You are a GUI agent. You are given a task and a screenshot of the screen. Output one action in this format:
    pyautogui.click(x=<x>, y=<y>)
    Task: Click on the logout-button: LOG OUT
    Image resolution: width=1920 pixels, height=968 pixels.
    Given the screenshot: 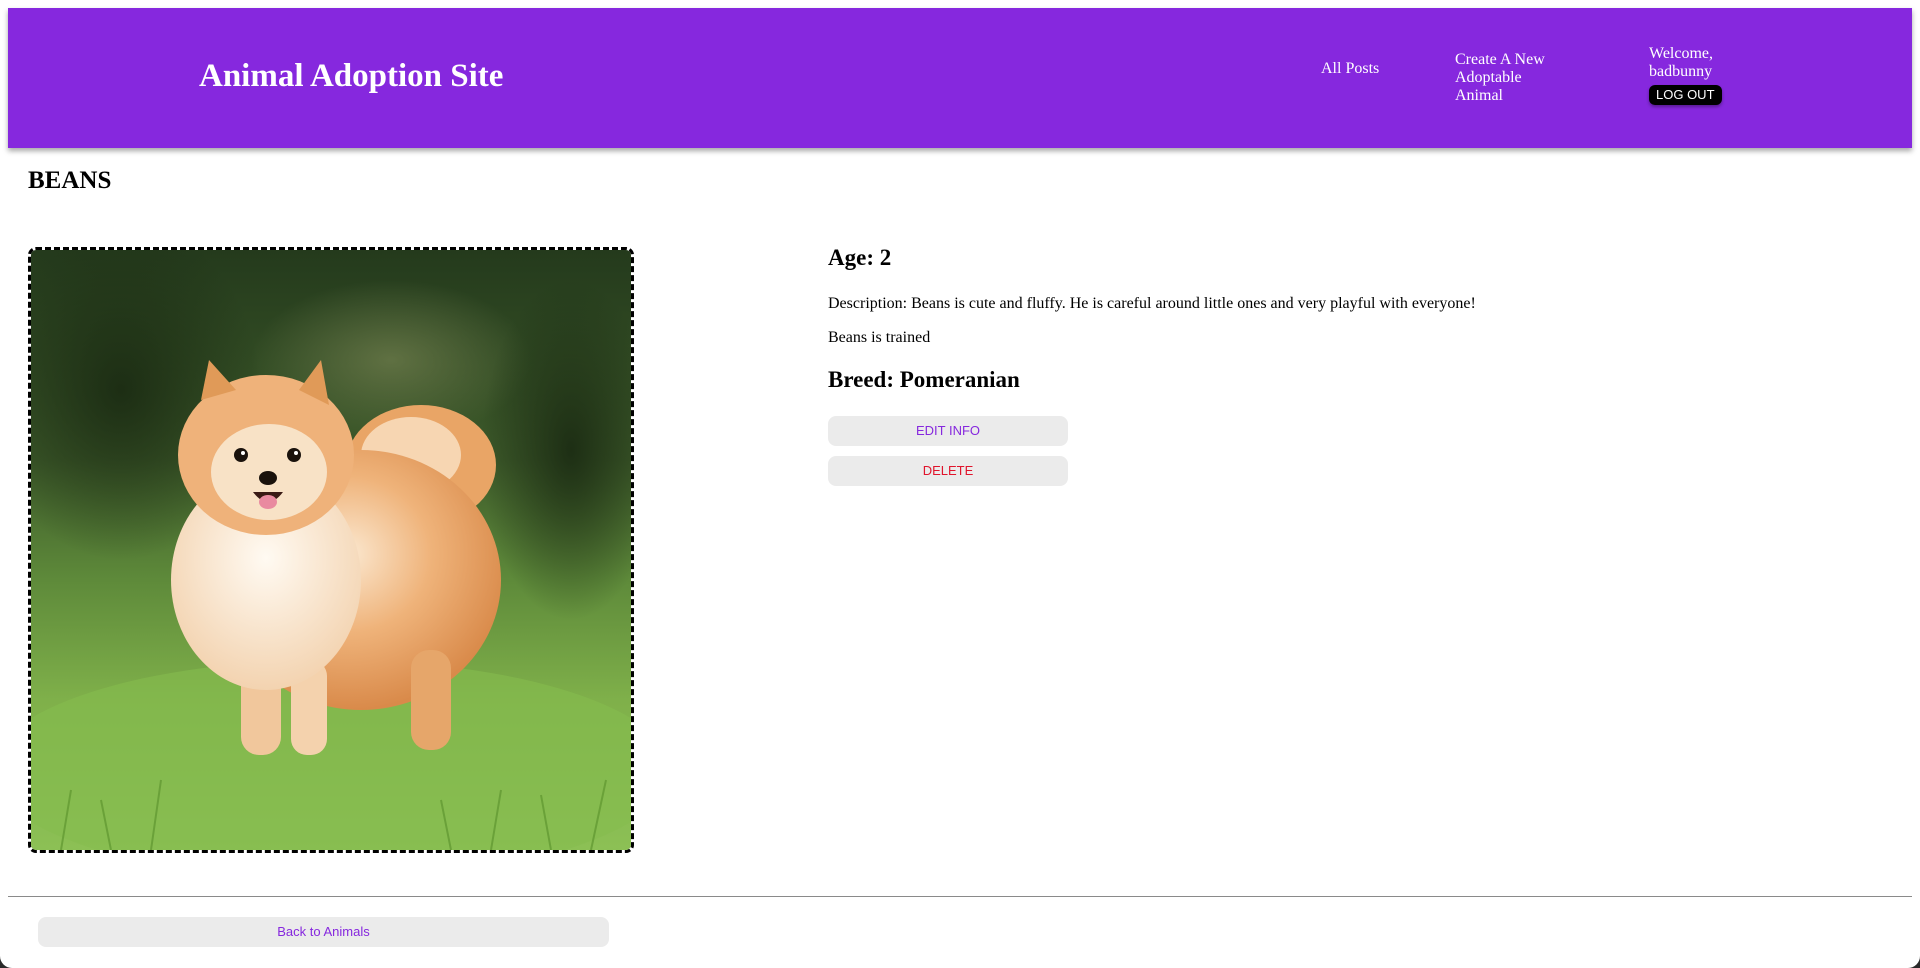 What is the action you would take?
    pyautogui.click(x=1685, y=95)
    